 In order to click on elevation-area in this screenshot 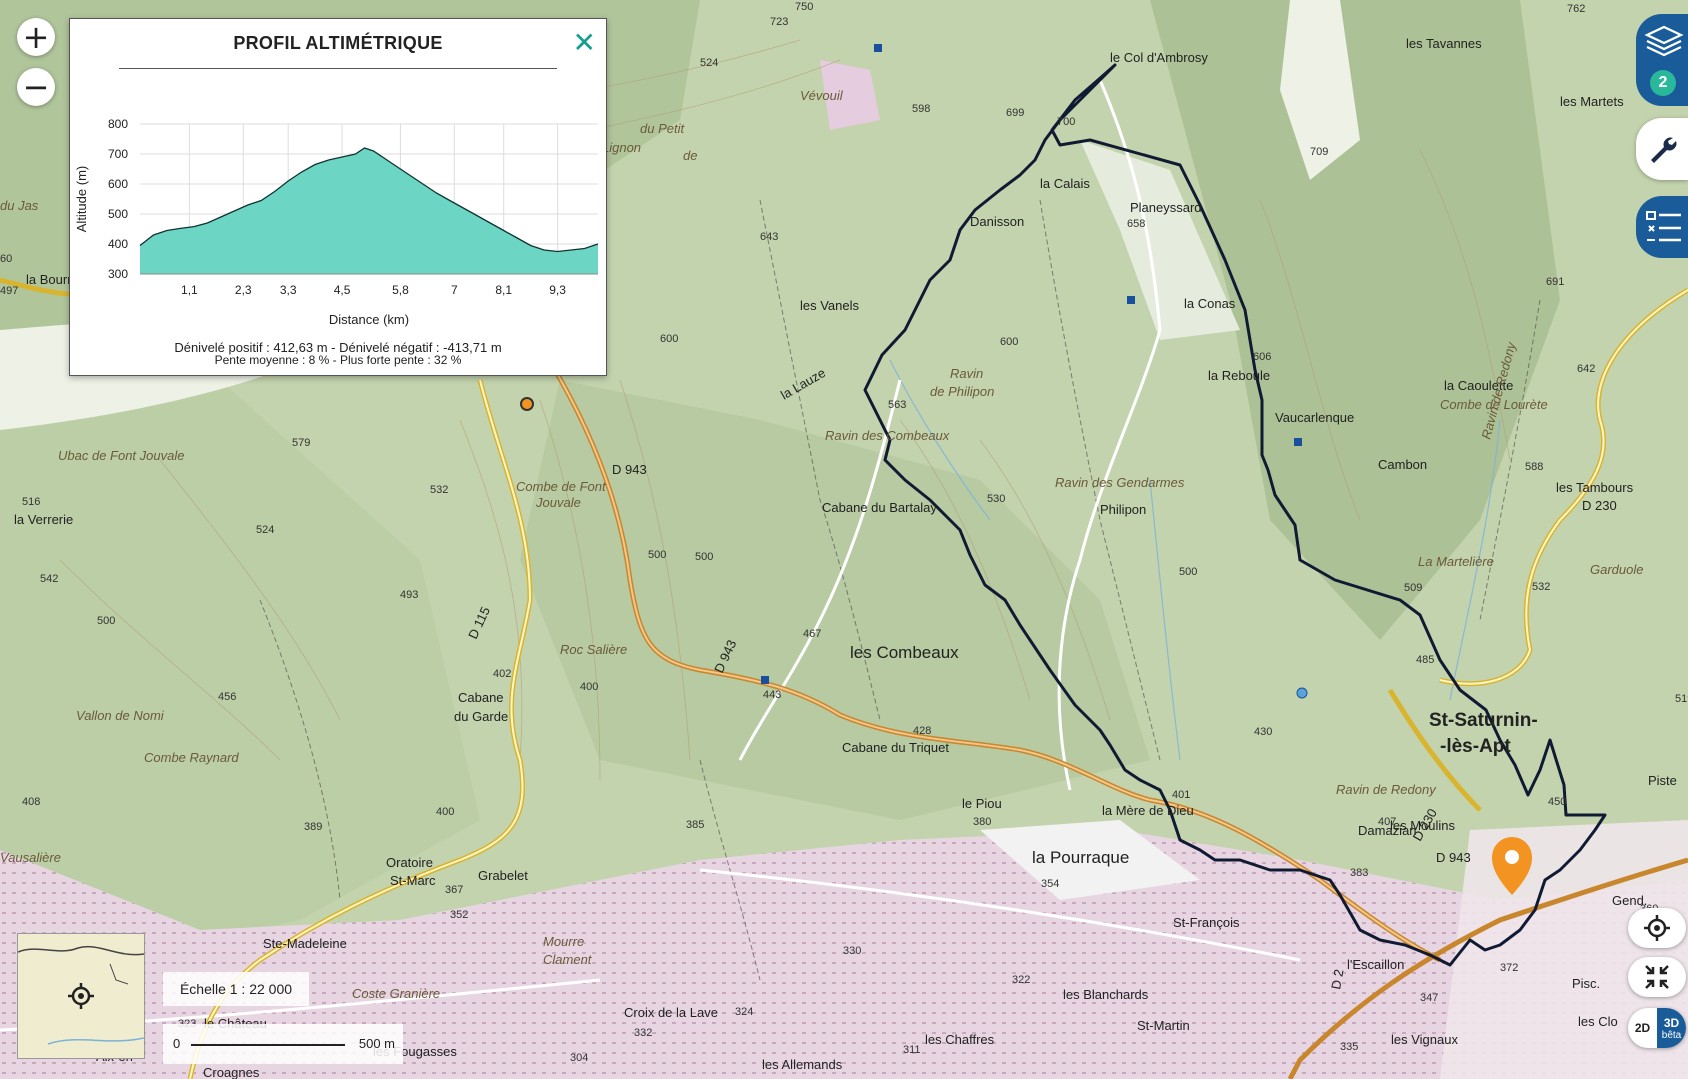, I will do `click(369, 211)`.